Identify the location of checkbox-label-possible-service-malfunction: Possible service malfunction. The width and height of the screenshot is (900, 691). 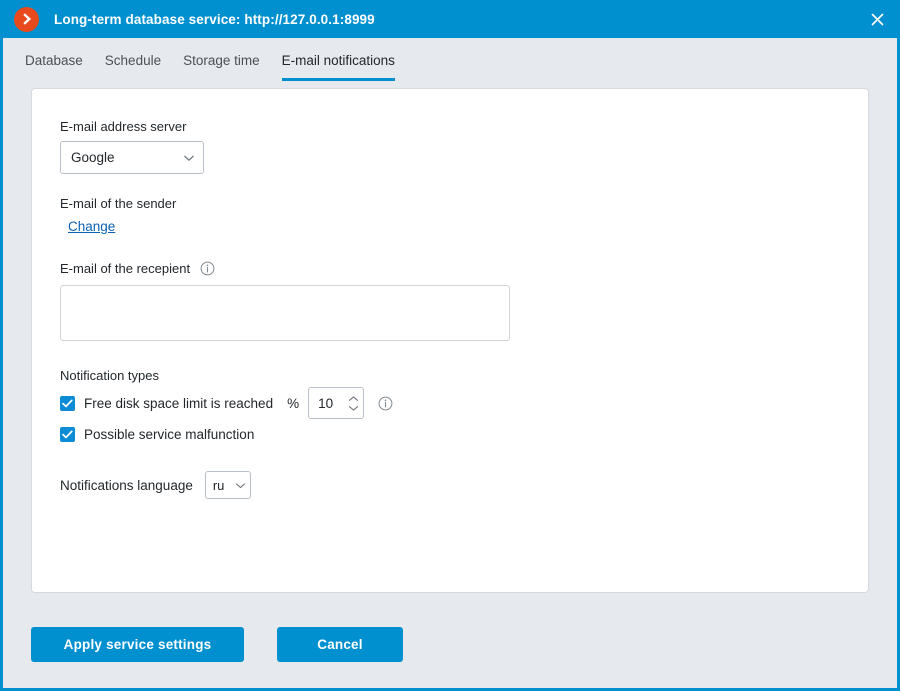
(169, 434).